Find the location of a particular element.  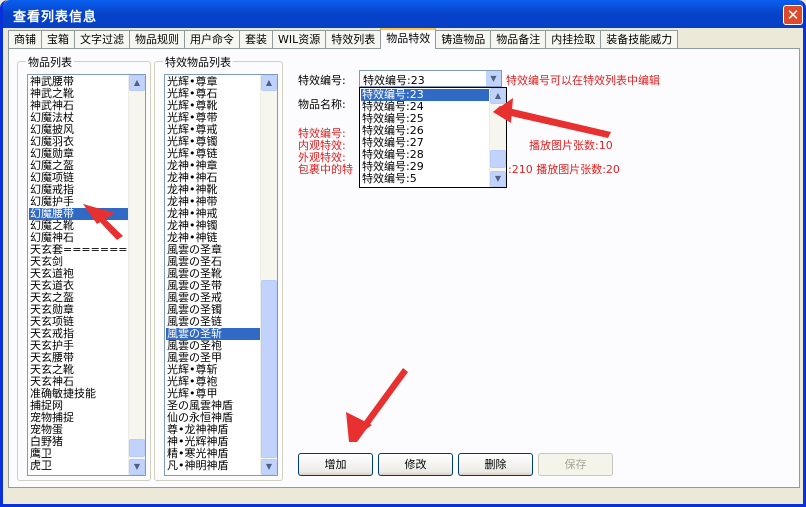

tab: 用户命令 is located at coordinates (212, 39).